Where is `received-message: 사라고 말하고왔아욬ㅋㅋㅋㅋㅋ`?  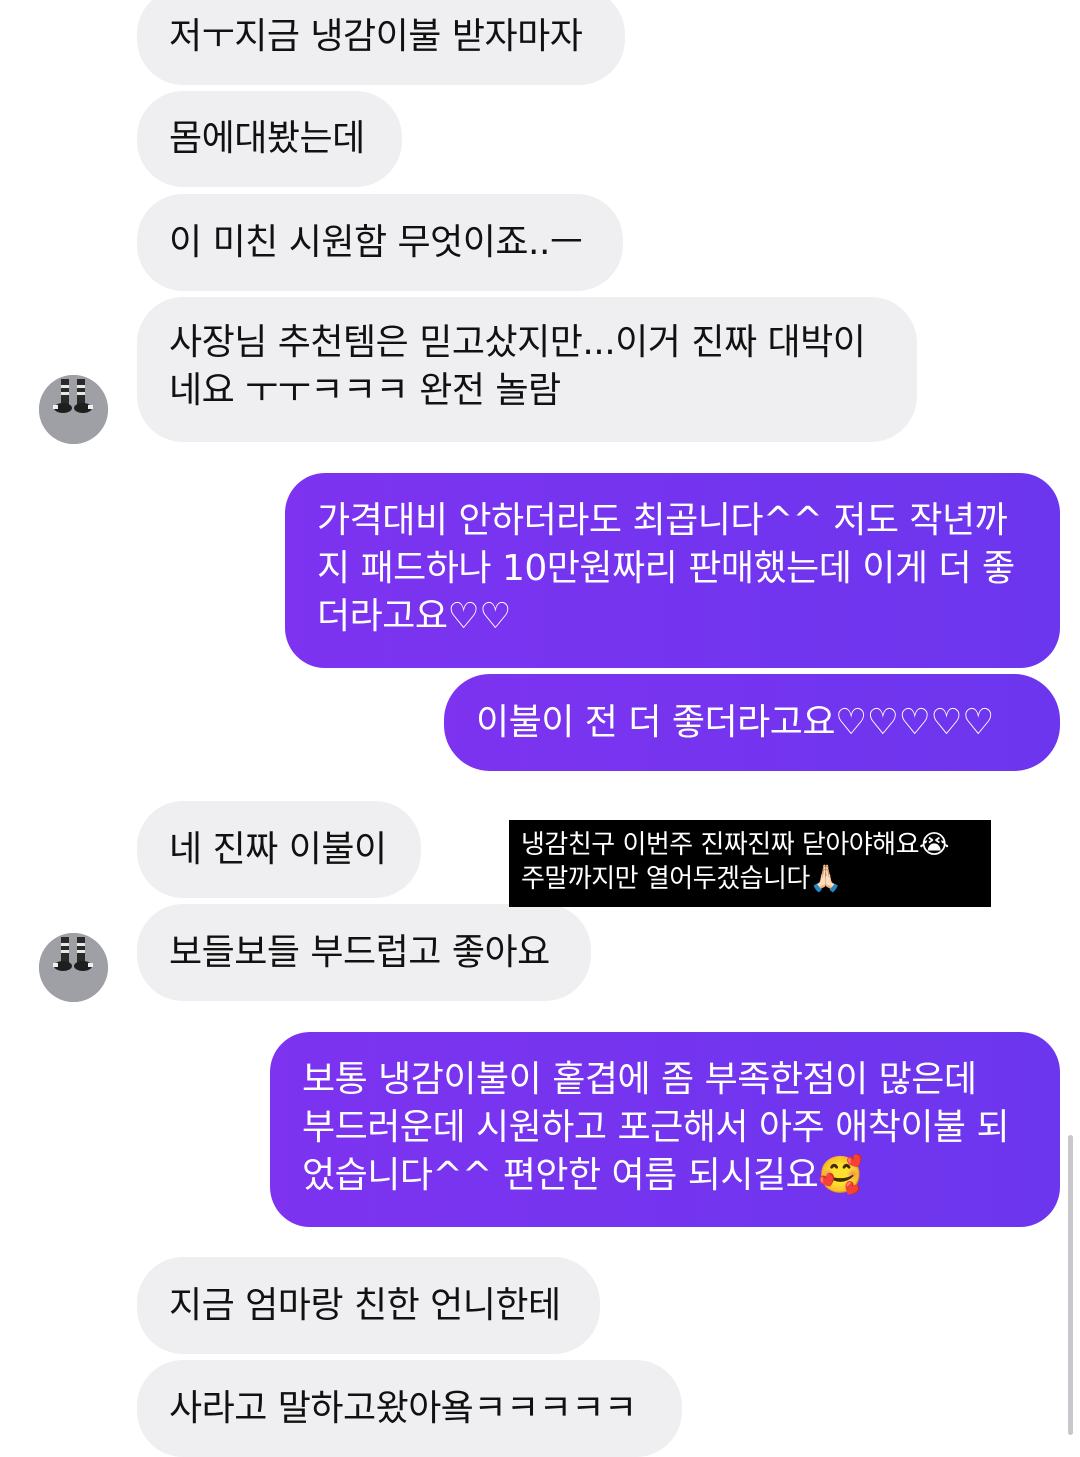 received-message: 사라고 말하고왔아욬ㅋㅋㅋㅋㅋ is located at coordinates (409, 1408).